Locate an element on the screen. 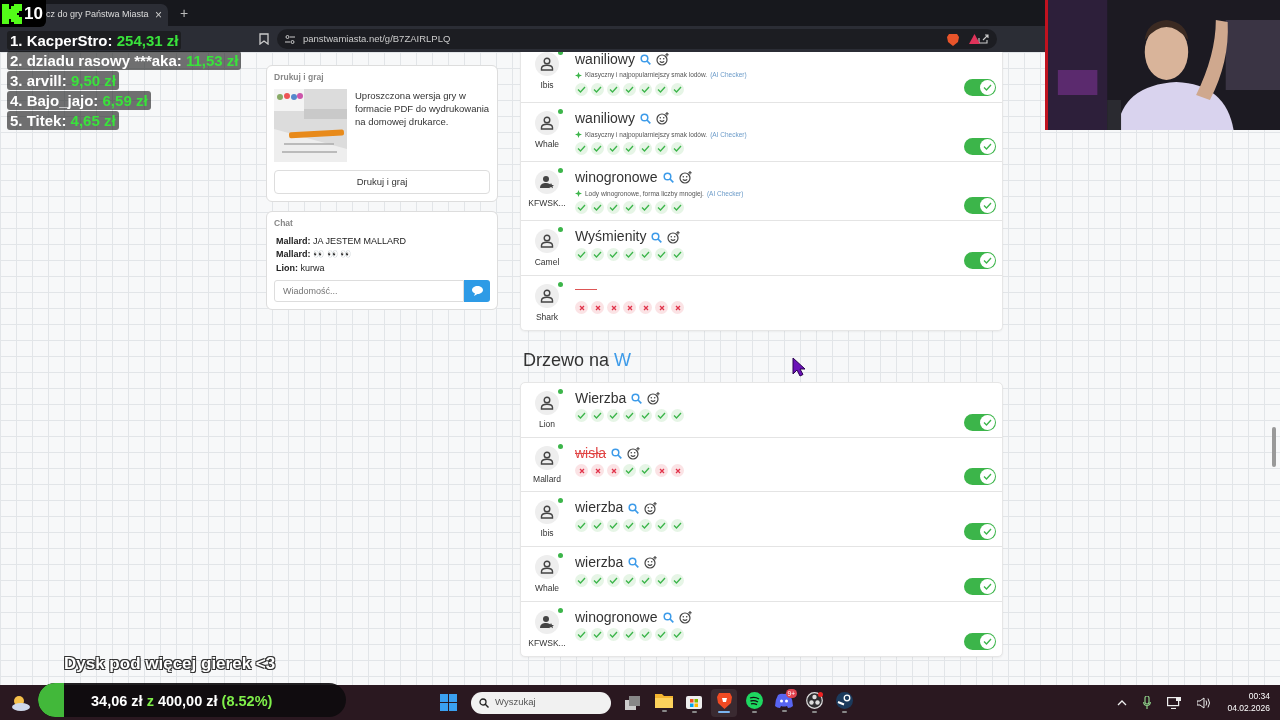  start-icon is located at coordinates (448, 702).